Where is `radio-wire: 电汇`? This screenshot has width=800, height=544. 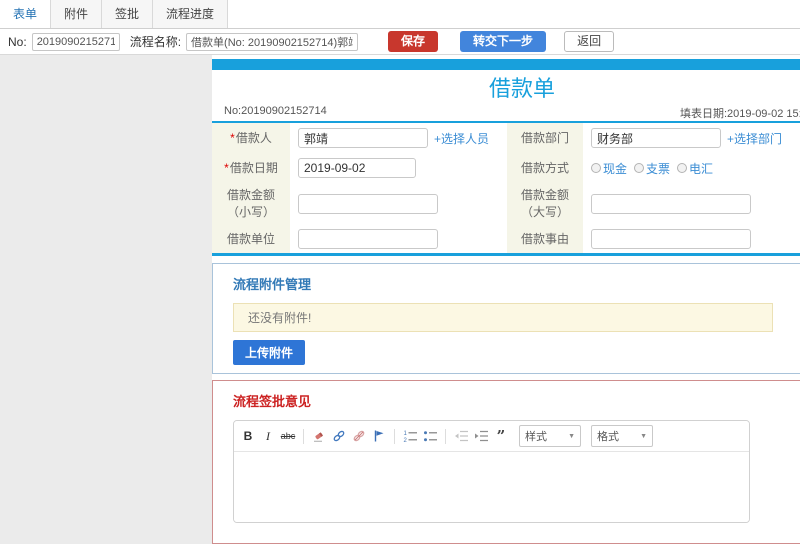 radio-wire: 电汇 is located at coordinates (695, 168).